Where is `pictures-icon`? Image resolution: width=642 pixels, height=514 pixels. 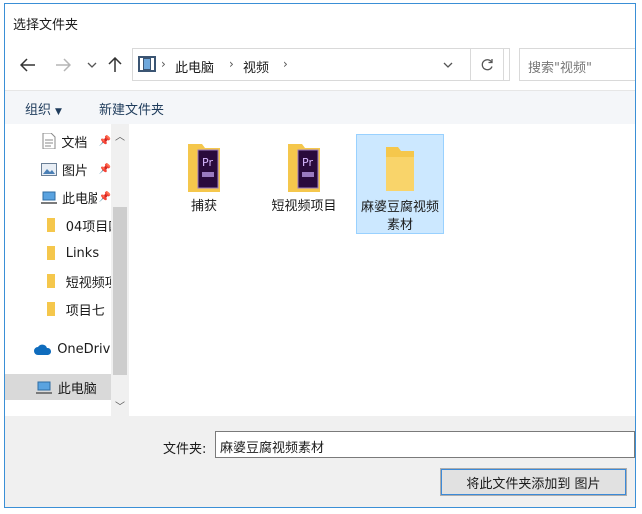 pictures-icon is located at coordinates (49, 169).